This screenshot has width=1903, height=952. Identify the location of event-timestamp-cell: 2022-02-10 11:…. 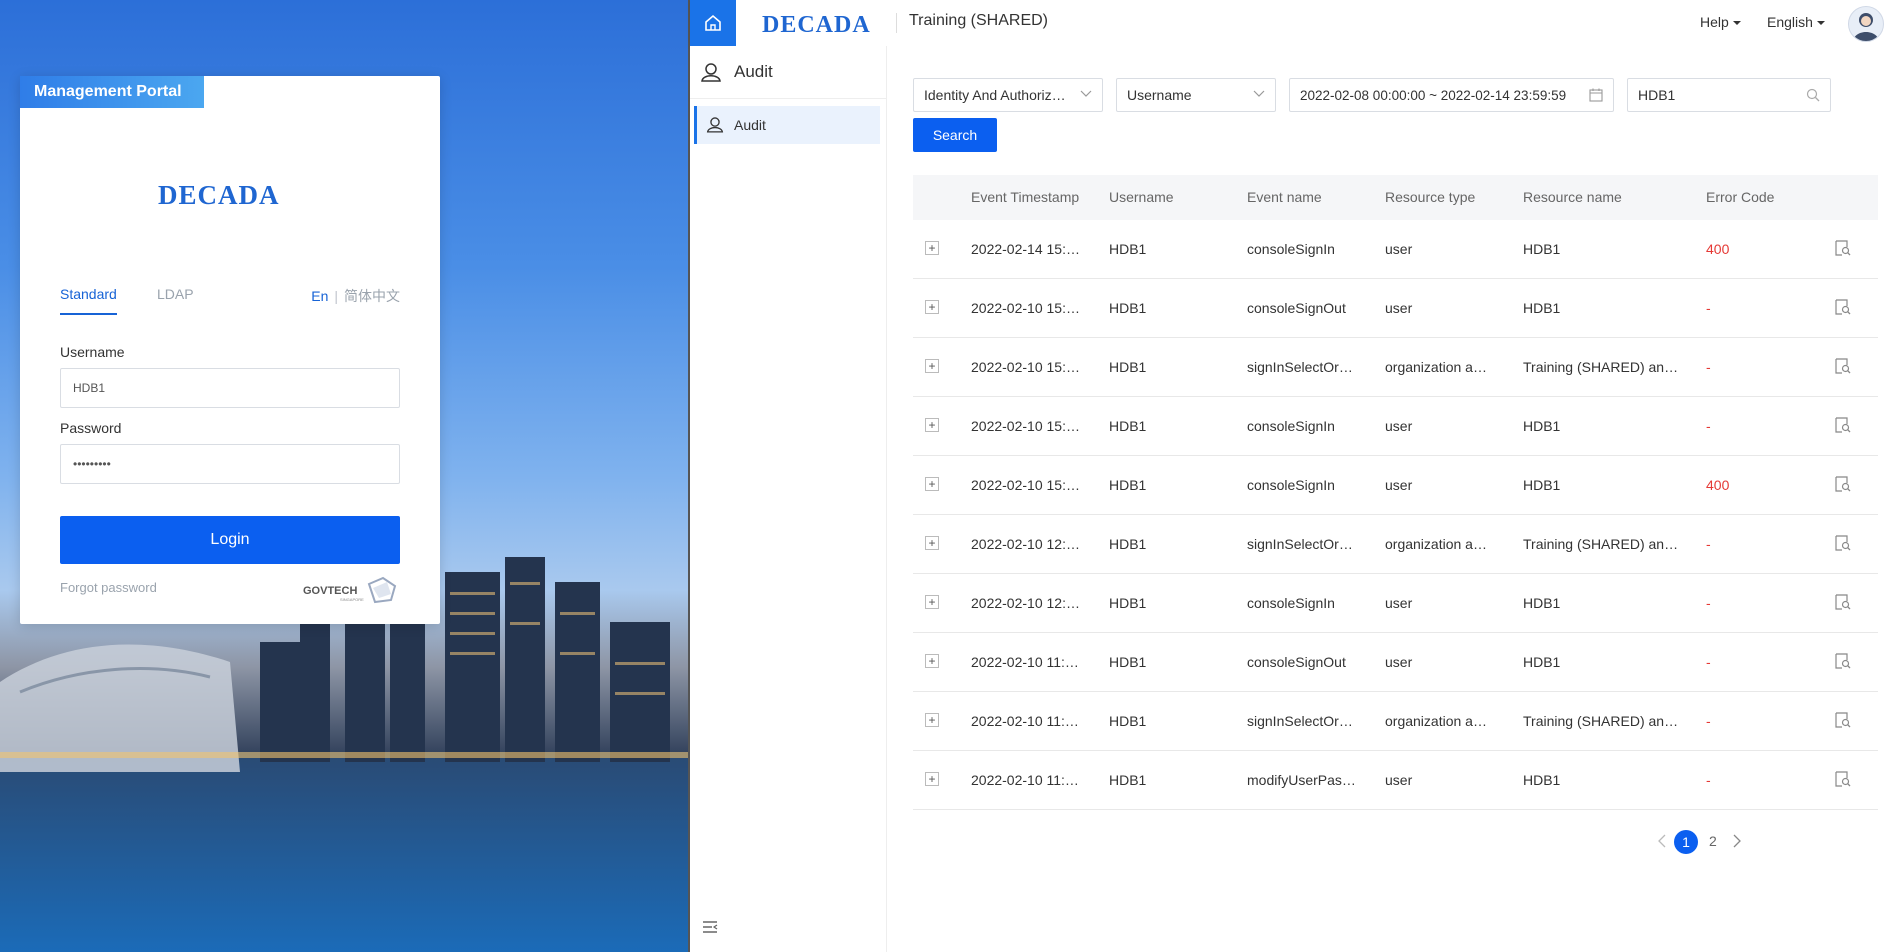
(1025, 780).